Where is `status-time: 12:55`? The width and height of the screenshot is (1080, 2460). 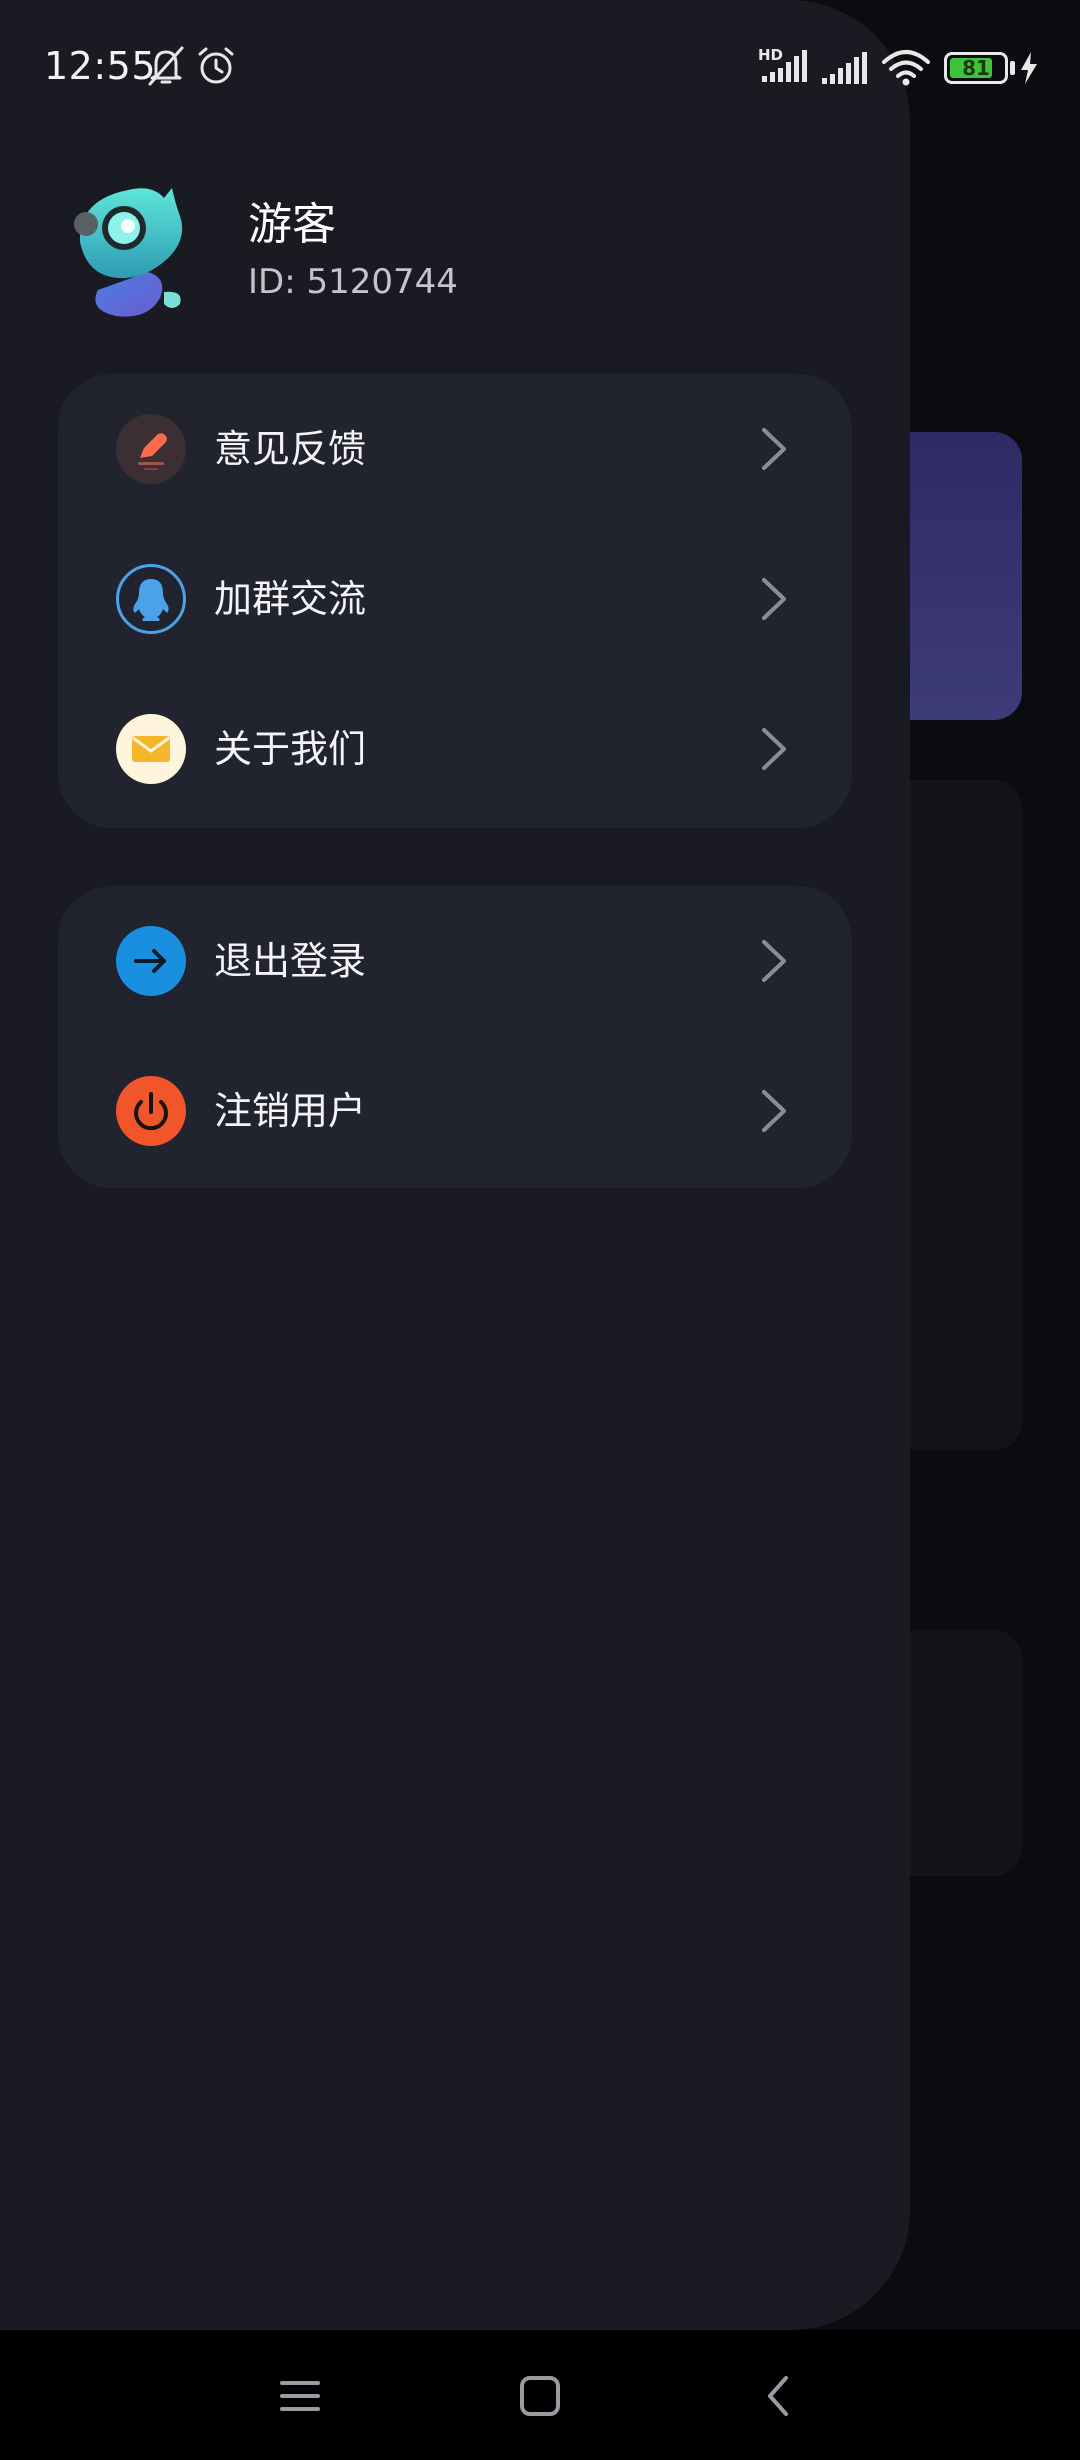
status-time: 12:55 is located at coordinates (100, 66).